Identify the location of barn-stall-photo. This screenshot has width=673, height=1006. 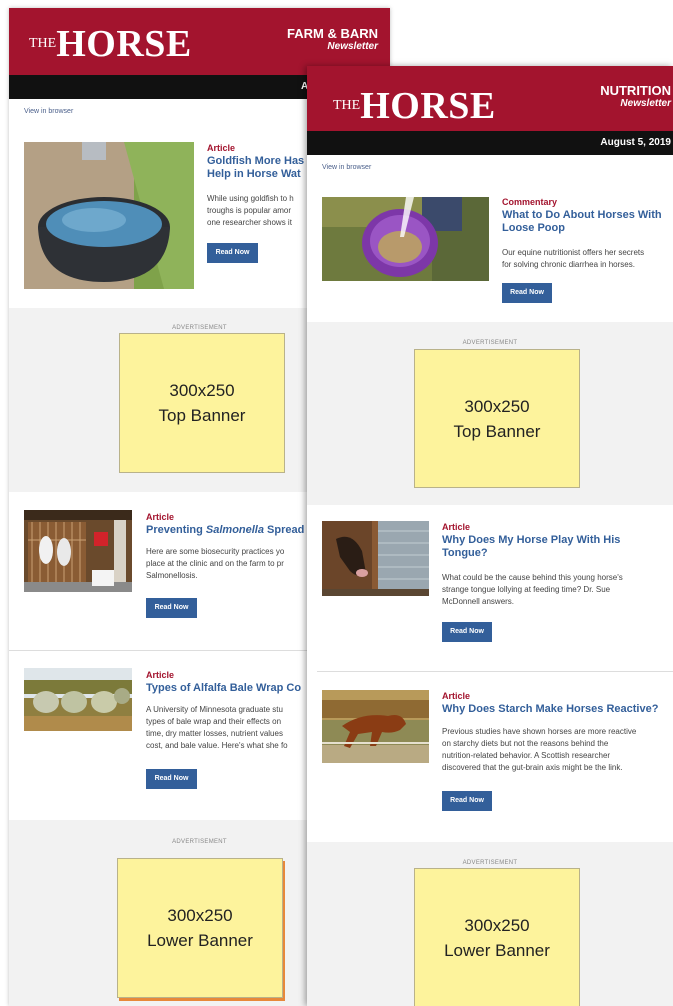
(78, 551).